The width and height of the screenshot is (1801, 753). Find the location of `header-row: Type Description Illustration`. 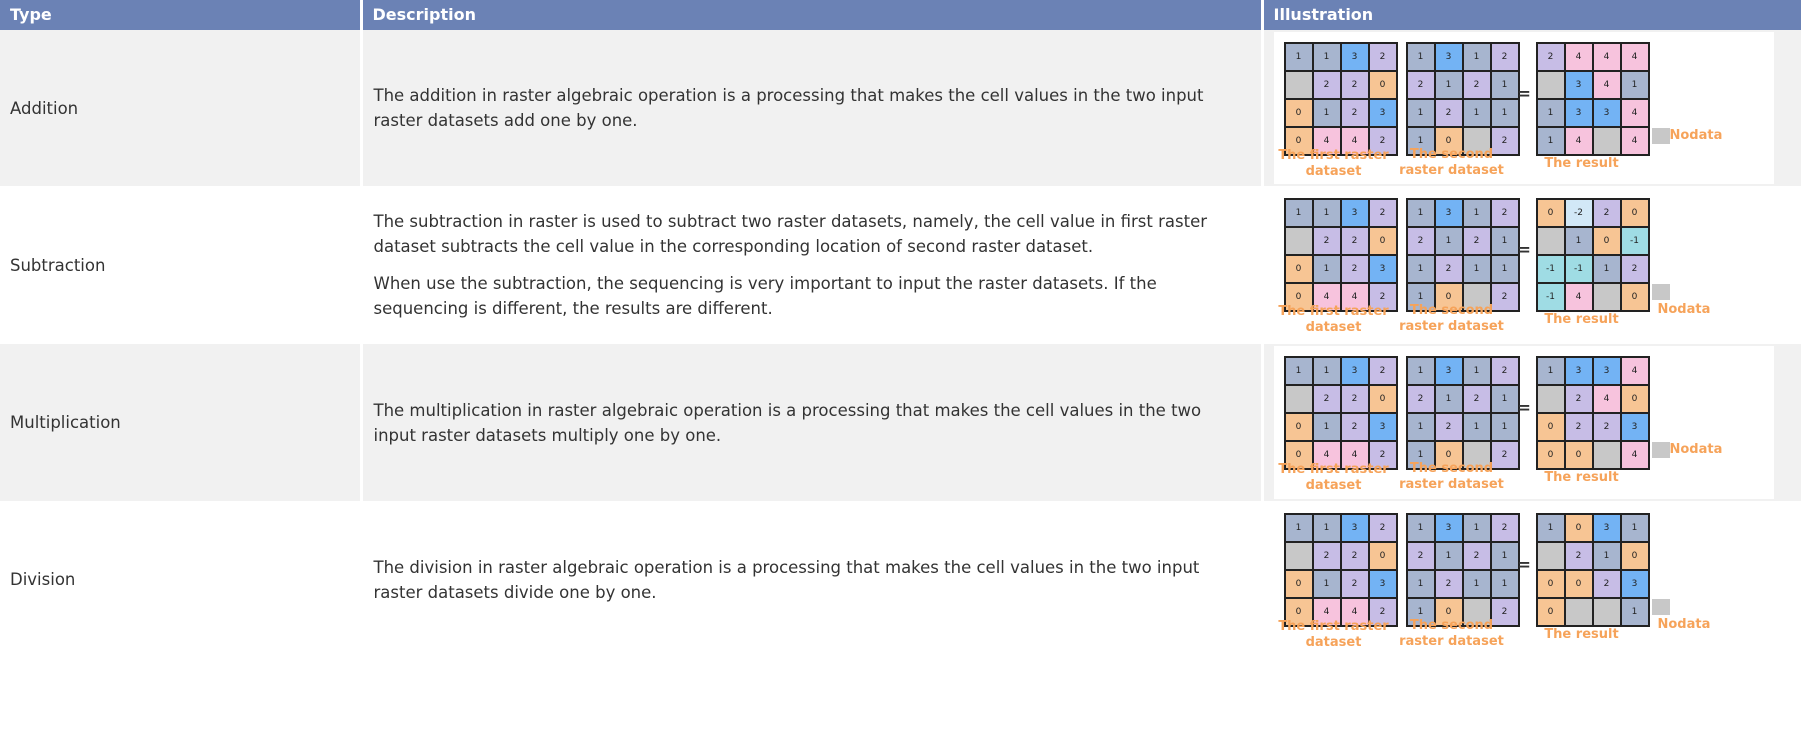

header-row: Type Description Illustration is located at coordinates (900, 15).